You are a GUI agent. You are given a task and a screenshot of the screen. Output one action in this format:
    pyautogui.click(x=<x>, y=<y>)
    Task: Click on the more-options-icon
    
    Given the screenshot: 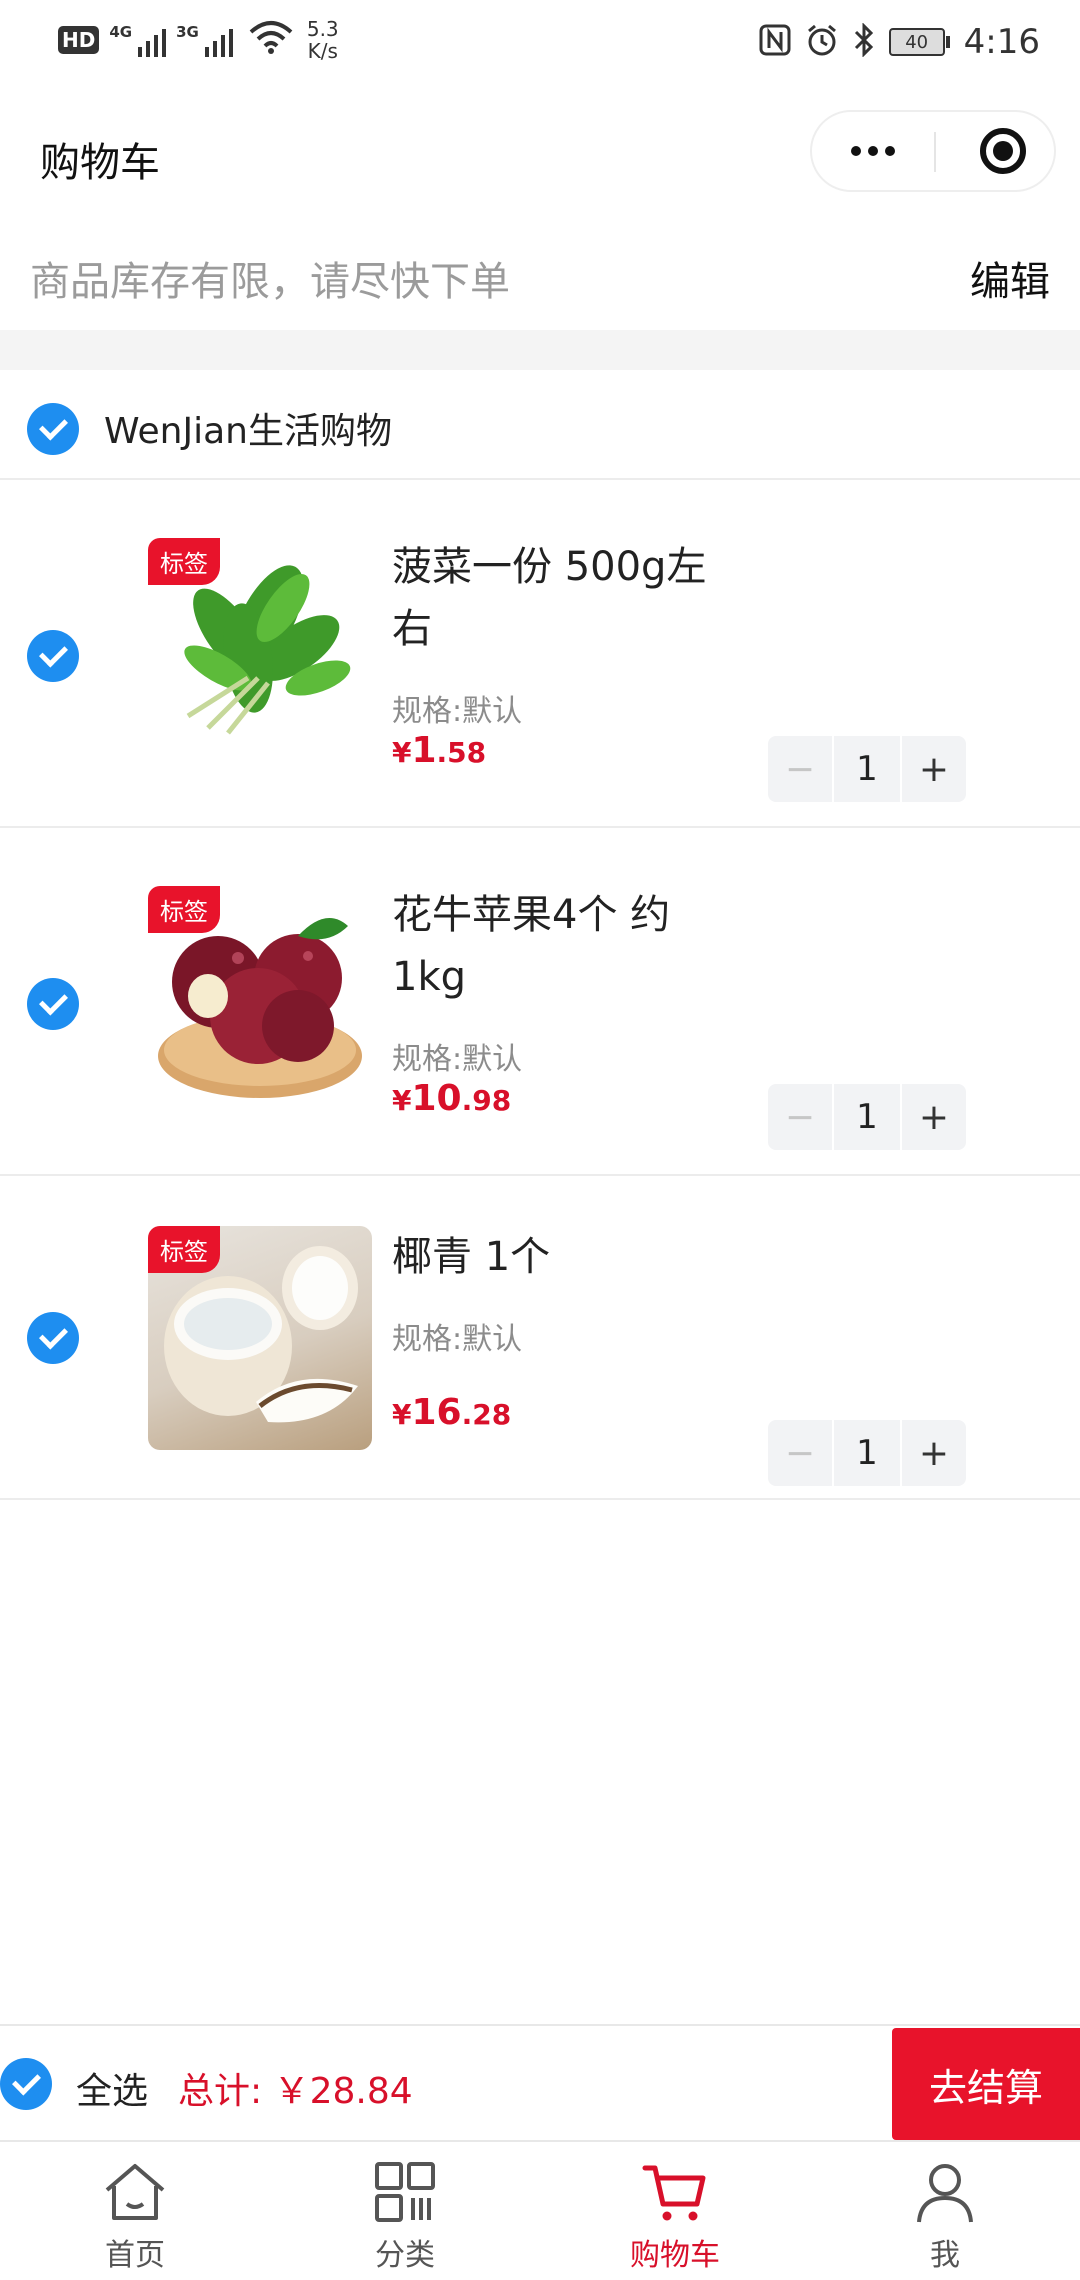 What is the action you would take?
    pyautogui.click(x=873, y=151)
    